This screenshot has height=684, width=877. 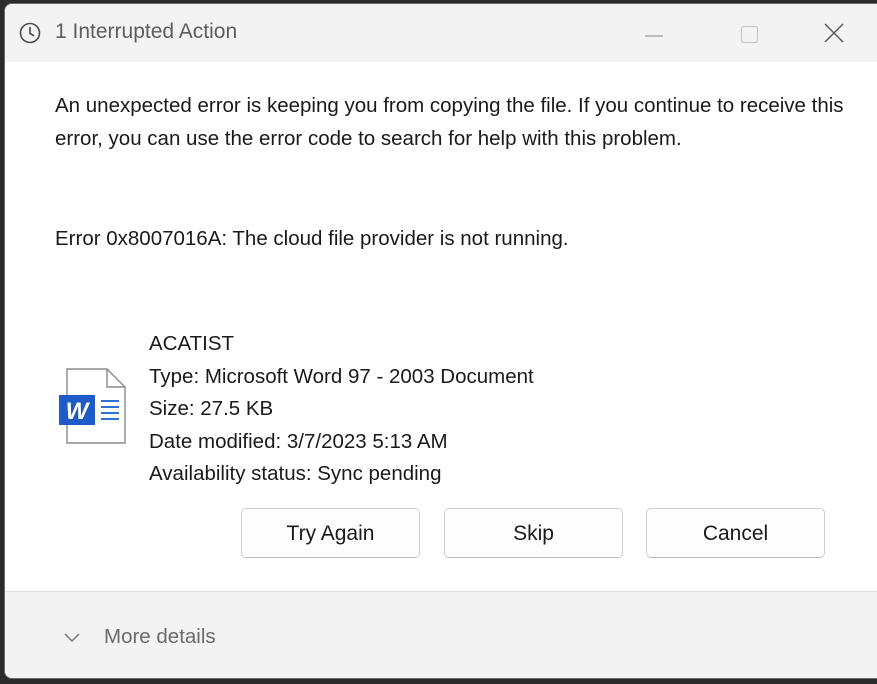 What do you see at coordinates (72, 637) in the screenshot?
I see `chevron-down-icon` at bounding box center [72, 637].